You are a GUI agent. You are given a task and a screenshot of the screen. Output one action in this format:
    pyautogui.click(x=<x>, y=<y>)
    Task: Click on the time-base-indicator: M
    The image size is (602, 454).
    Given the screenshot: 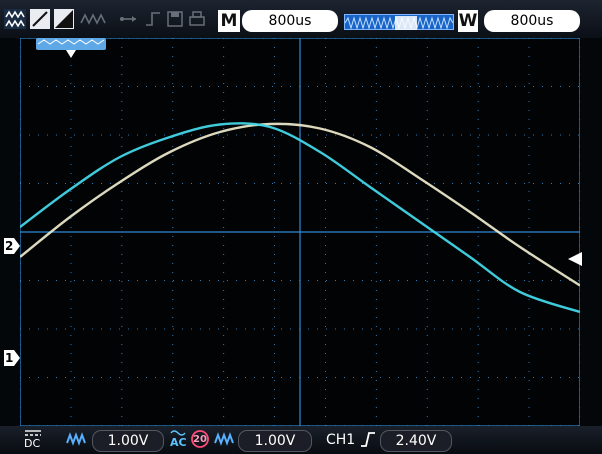 What is the action you would take?
    pyautogui.click(x=229, y=21)
    